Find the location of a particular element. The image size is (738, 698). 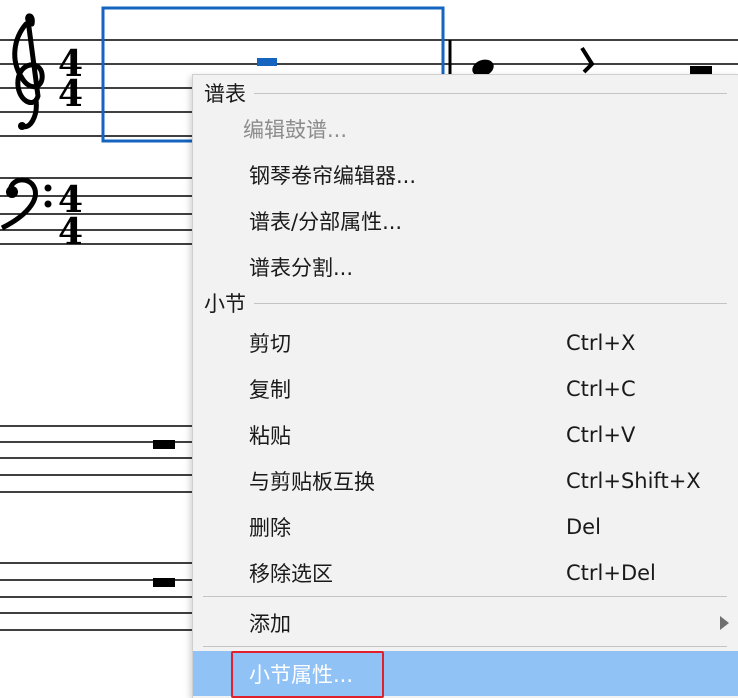

menu-item-label: 删除 is located at coordinates (270, 528).